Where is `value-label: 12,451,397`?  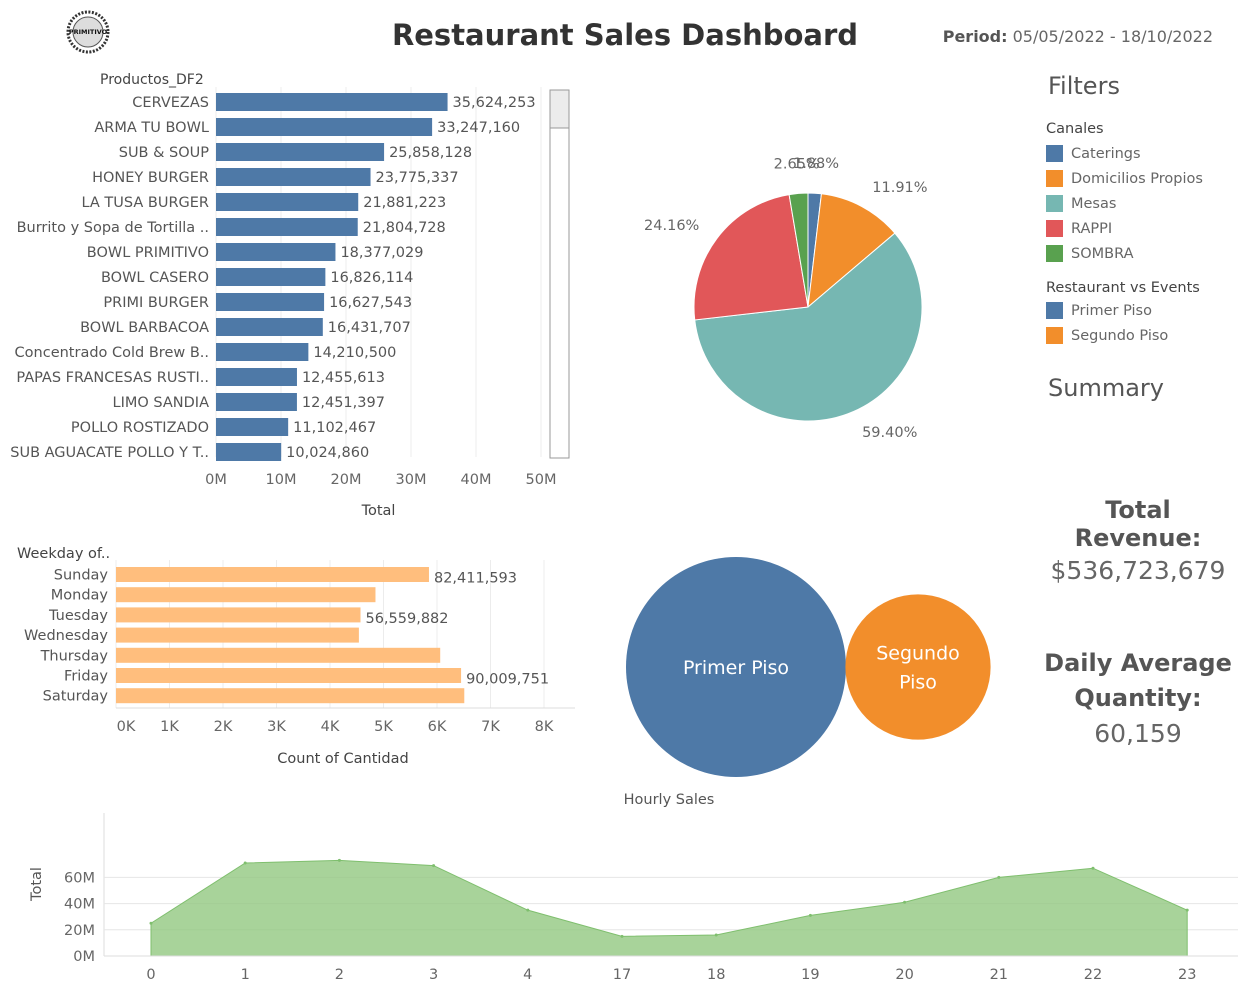
value-label: 12,451,397 is located at coordinates (343, 403).